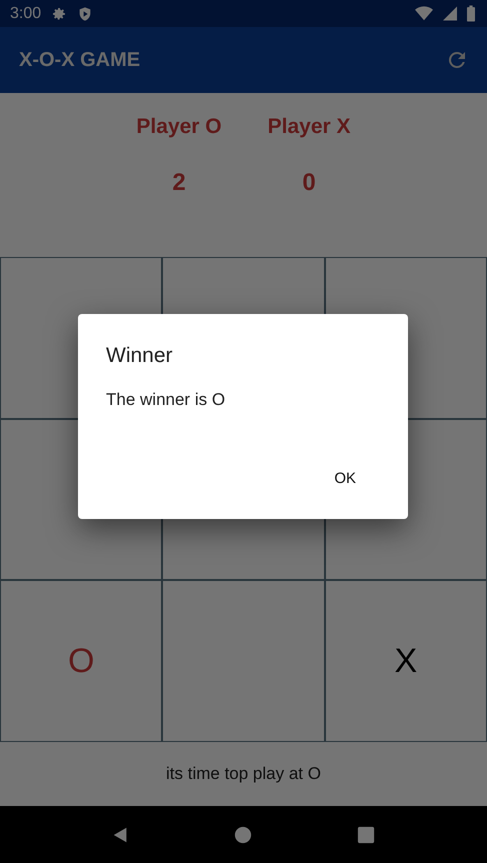  I want to click on player-score: 0, so click(309, 183).